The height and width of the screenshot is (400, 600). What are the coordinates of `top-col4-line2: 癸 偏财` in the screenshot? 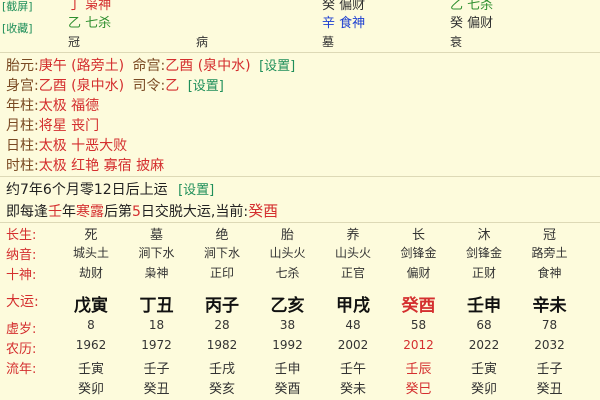 It's located at (472, 23).